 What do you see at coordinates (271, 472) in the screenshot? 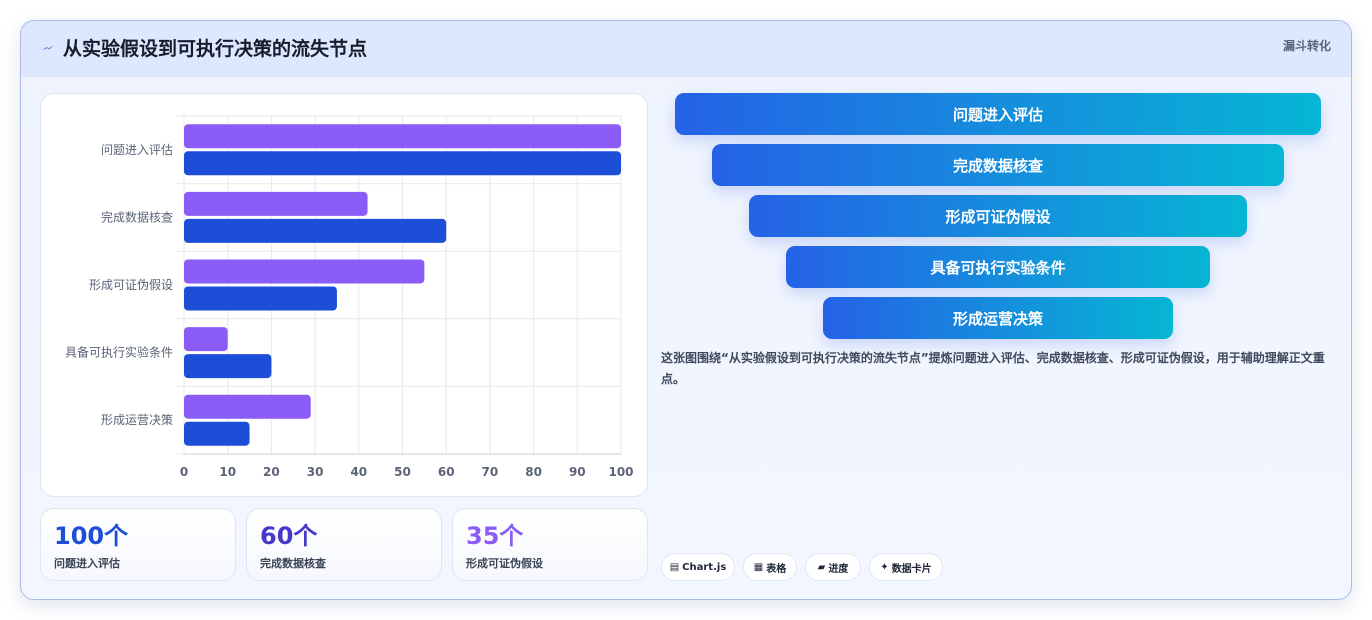
I see `x-tick-label: 20` at bounding box center [271, 472].